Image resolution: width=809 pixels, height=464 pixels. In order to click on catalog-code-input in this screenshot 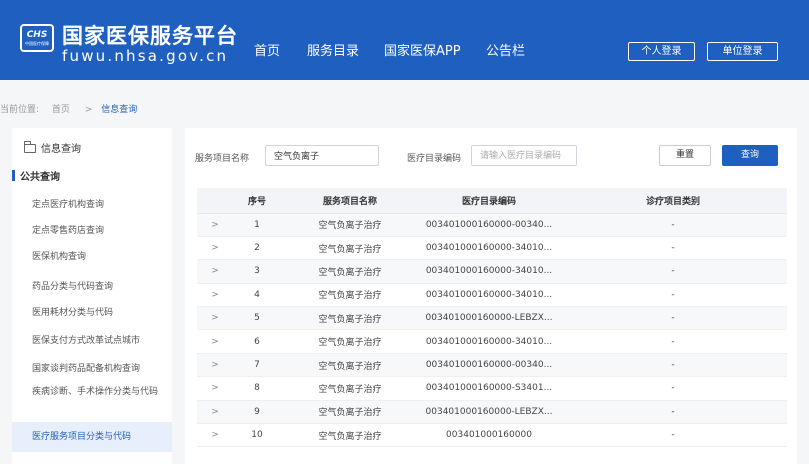, I will do `click(524, 155)`.